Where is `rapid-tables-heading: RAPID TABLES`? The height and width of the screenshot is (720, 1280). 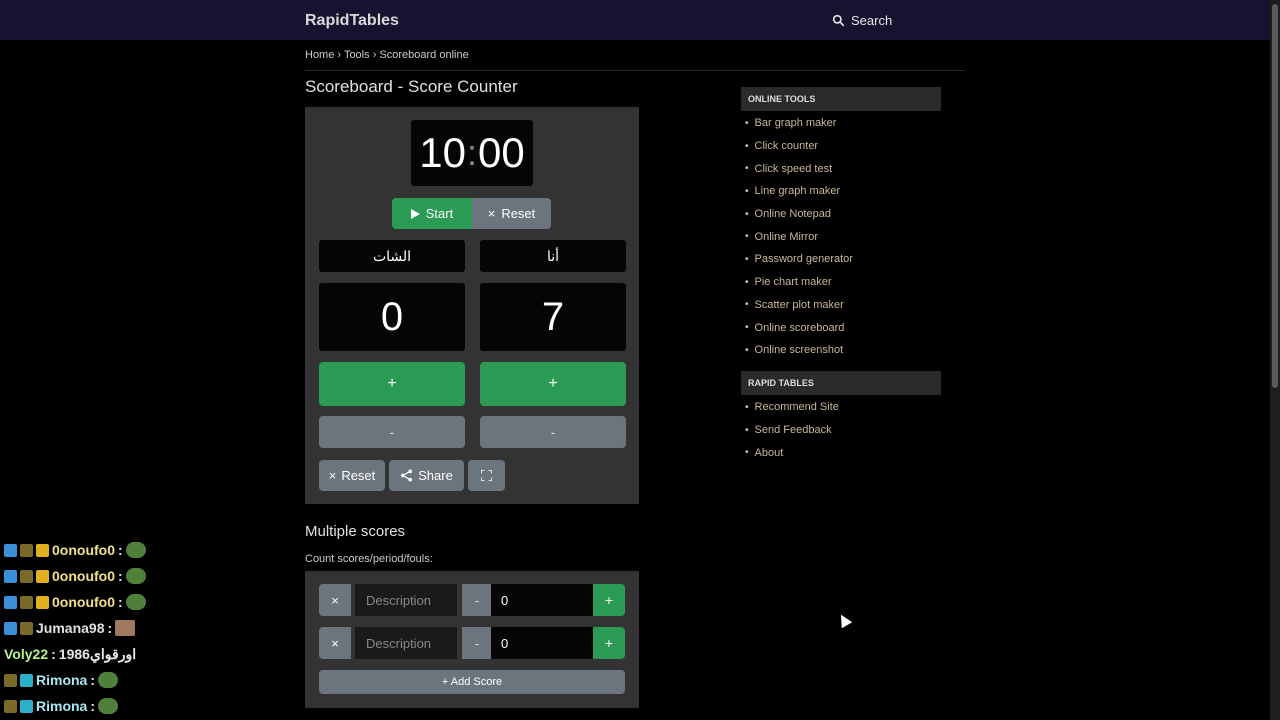
rapid-tables-heading: RAPID TABLES is located at coordinates (841, 383).